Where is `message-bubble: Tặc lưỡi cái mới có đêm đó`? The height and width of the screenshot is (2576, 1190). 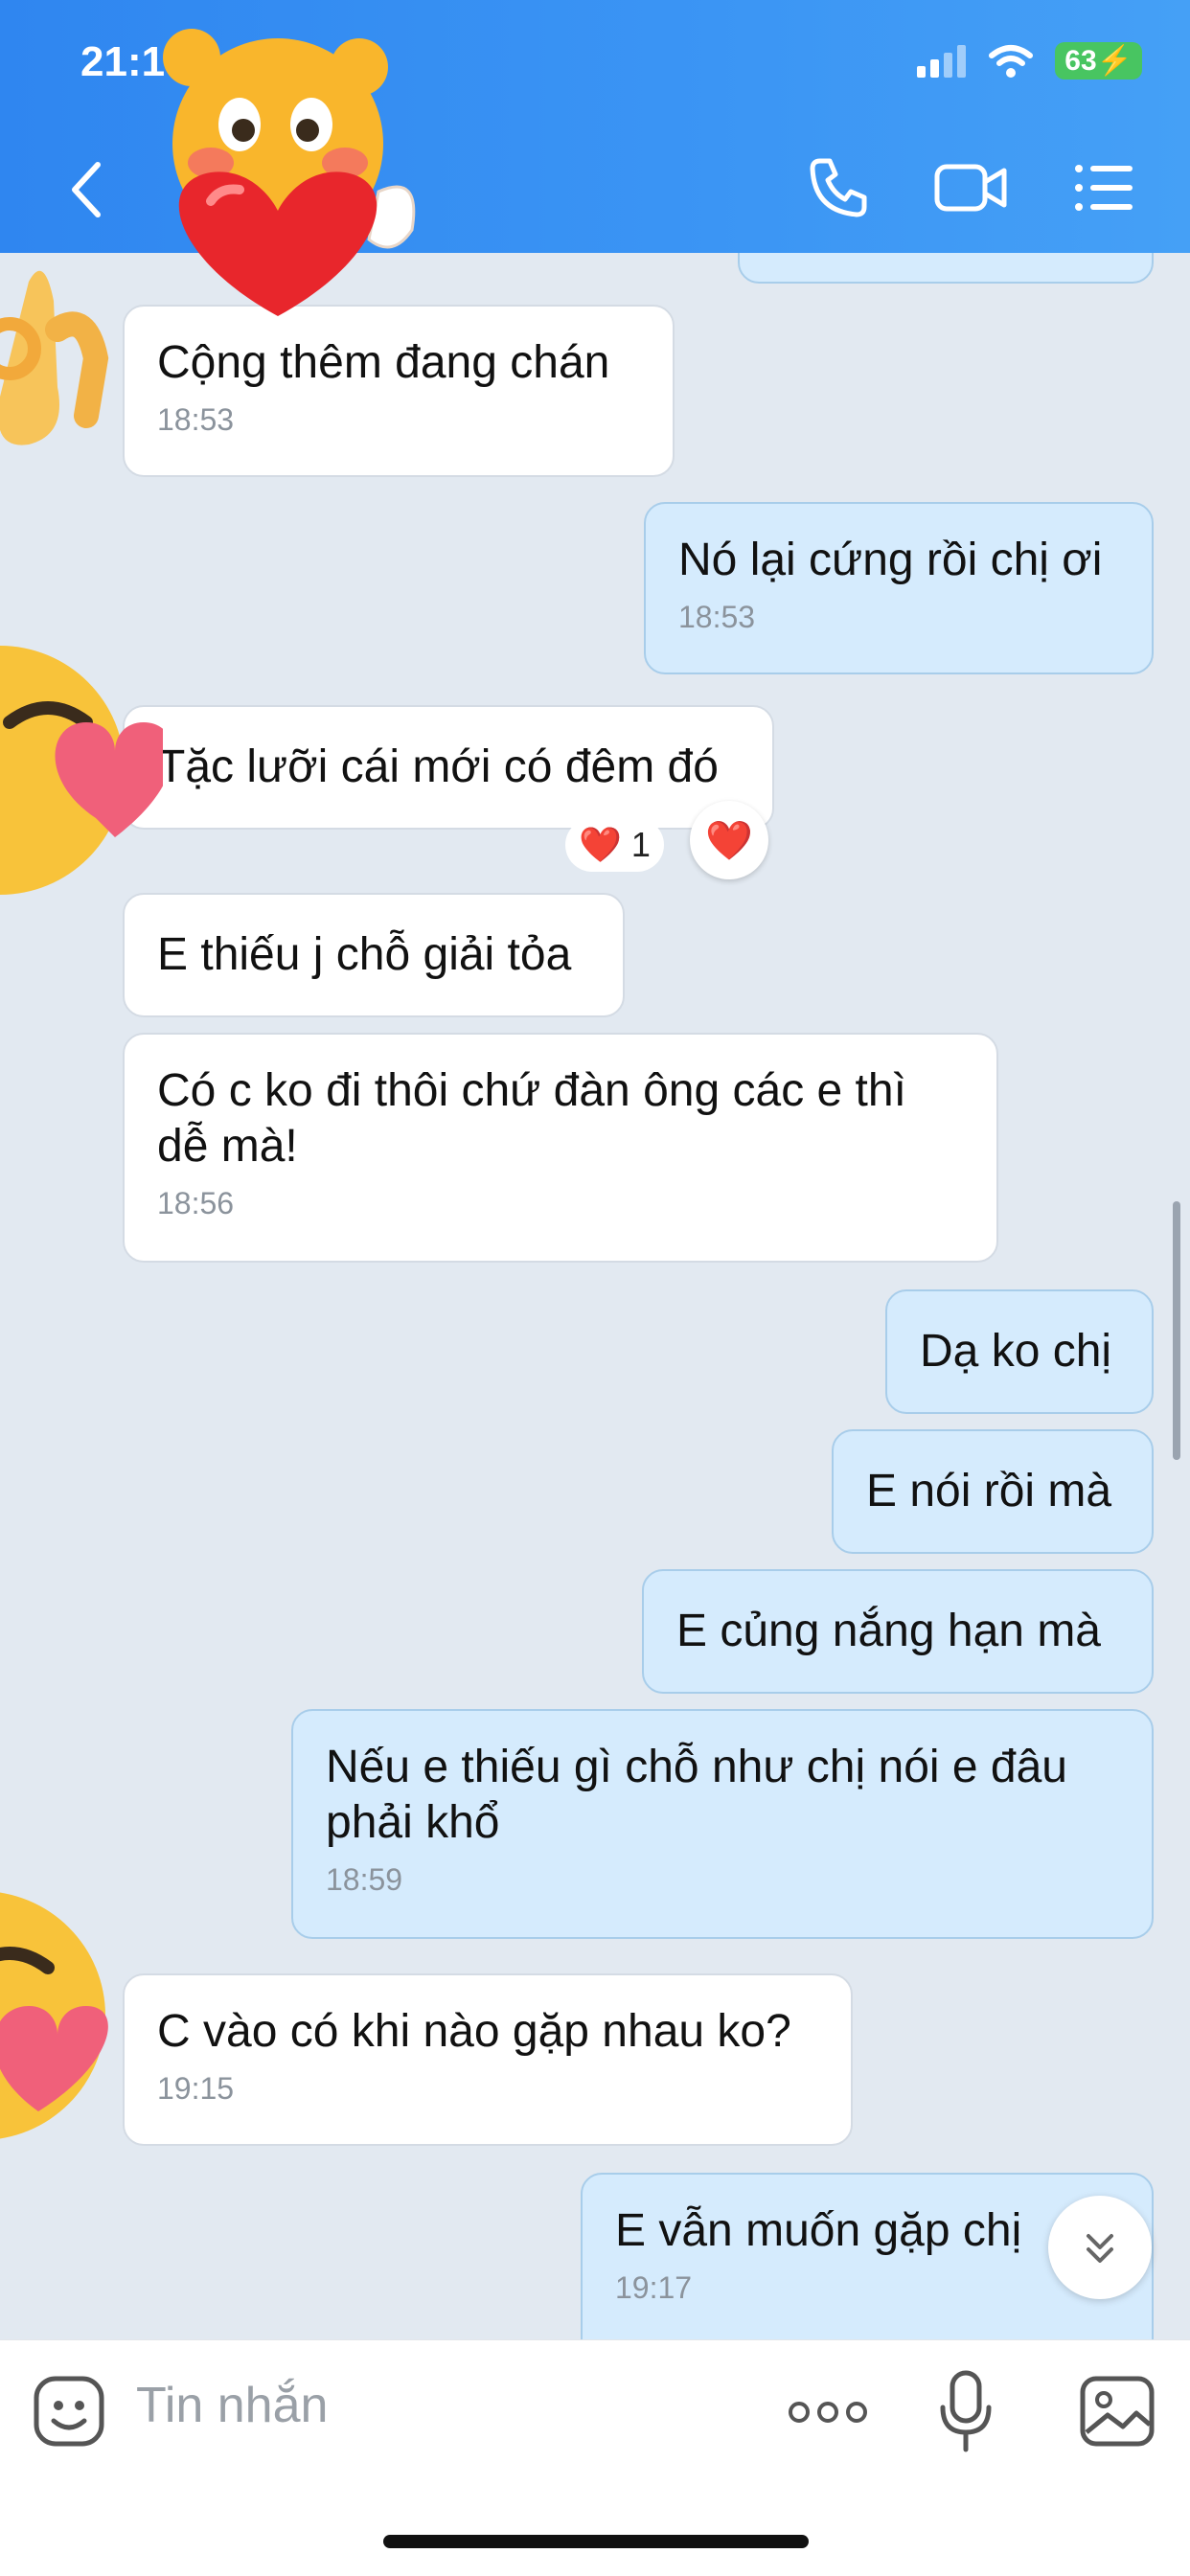
message-bubble: Tặc lưỡi cái mới có đêm đó is located at coordinates (449, 767).